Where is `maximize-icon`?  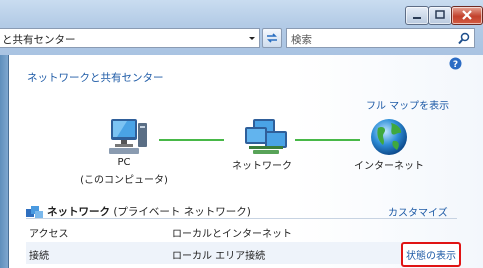
maximize-icon is located at coordinates (440, 14).